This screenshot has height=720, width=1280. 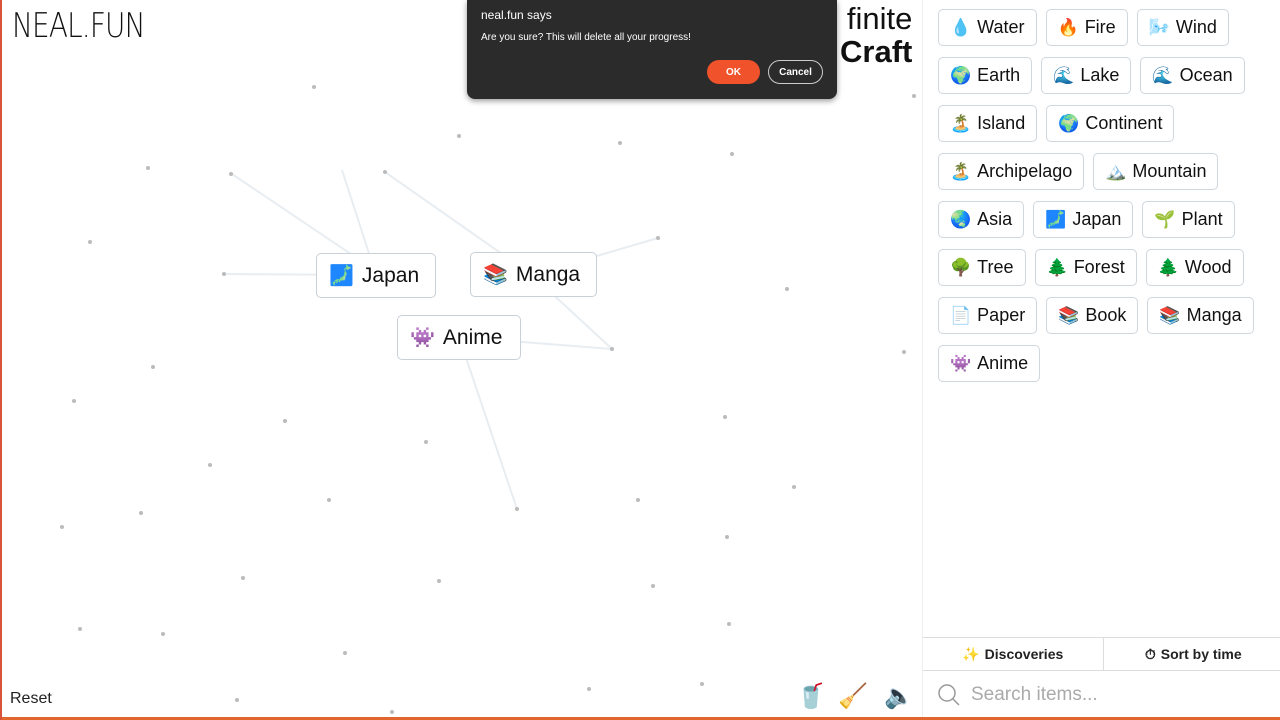 I want to click on sidebar-item-mountain: 🏔️ Mountain, so click(x=1156, y=171).